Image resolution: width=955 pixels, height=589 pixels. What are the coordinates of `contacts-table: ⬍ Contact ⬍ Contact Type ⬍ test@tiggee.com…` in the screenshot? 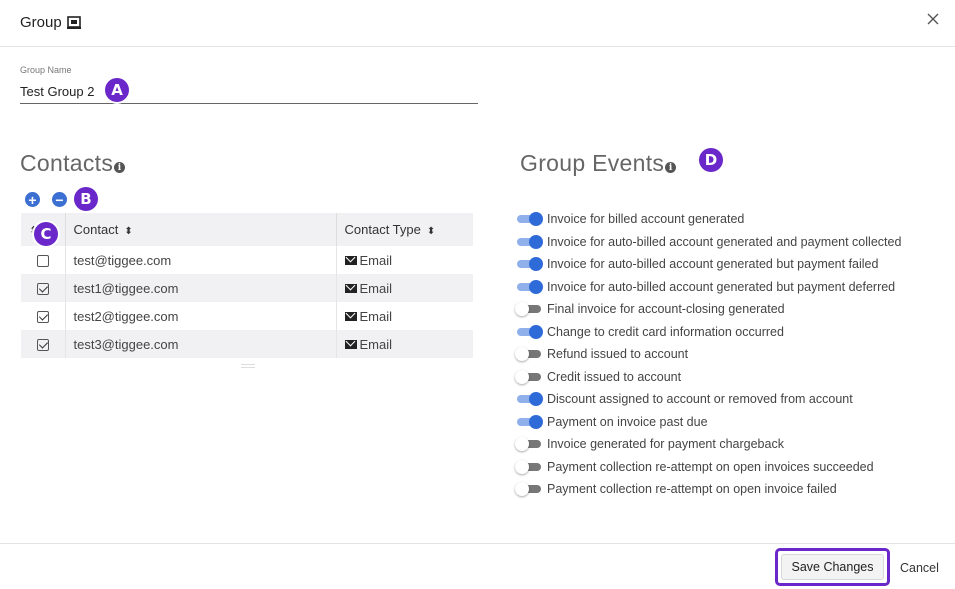 It's located at (247, 285).